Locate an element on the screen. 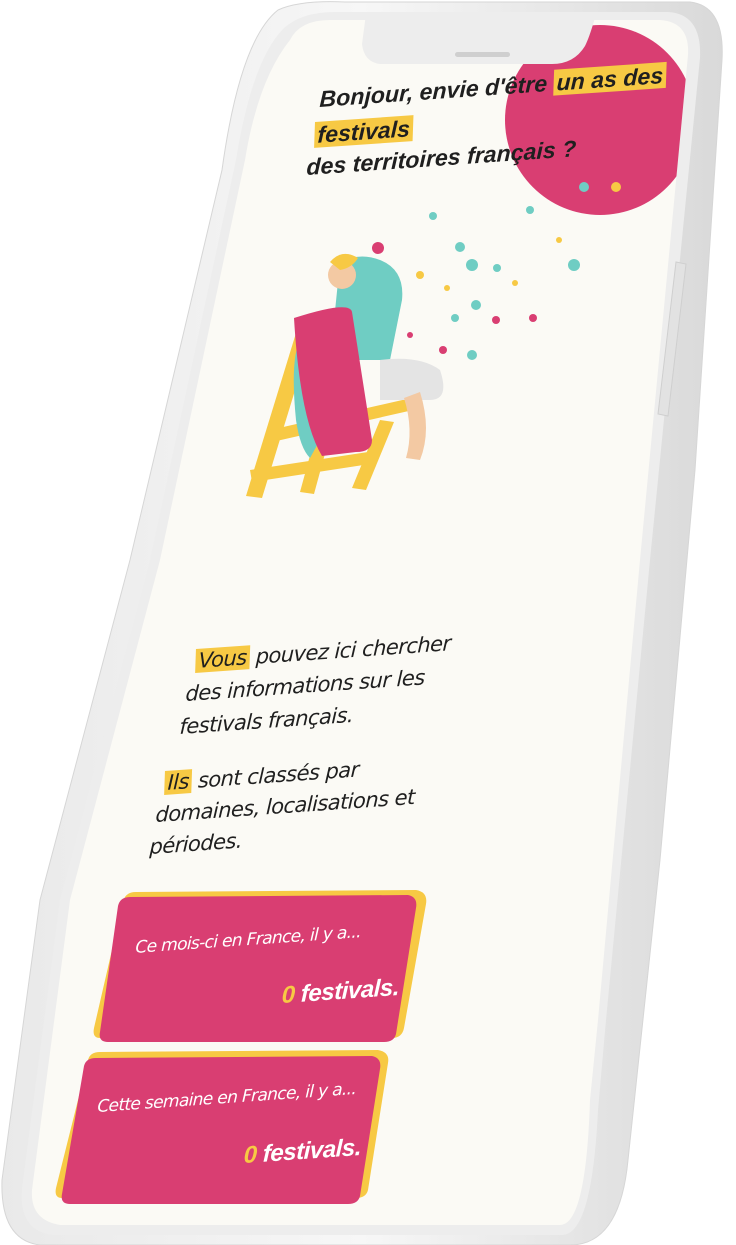 This screenshot has width=736, height=1245. card-this-week-number: 0 is located at coordinates (250, 1155).